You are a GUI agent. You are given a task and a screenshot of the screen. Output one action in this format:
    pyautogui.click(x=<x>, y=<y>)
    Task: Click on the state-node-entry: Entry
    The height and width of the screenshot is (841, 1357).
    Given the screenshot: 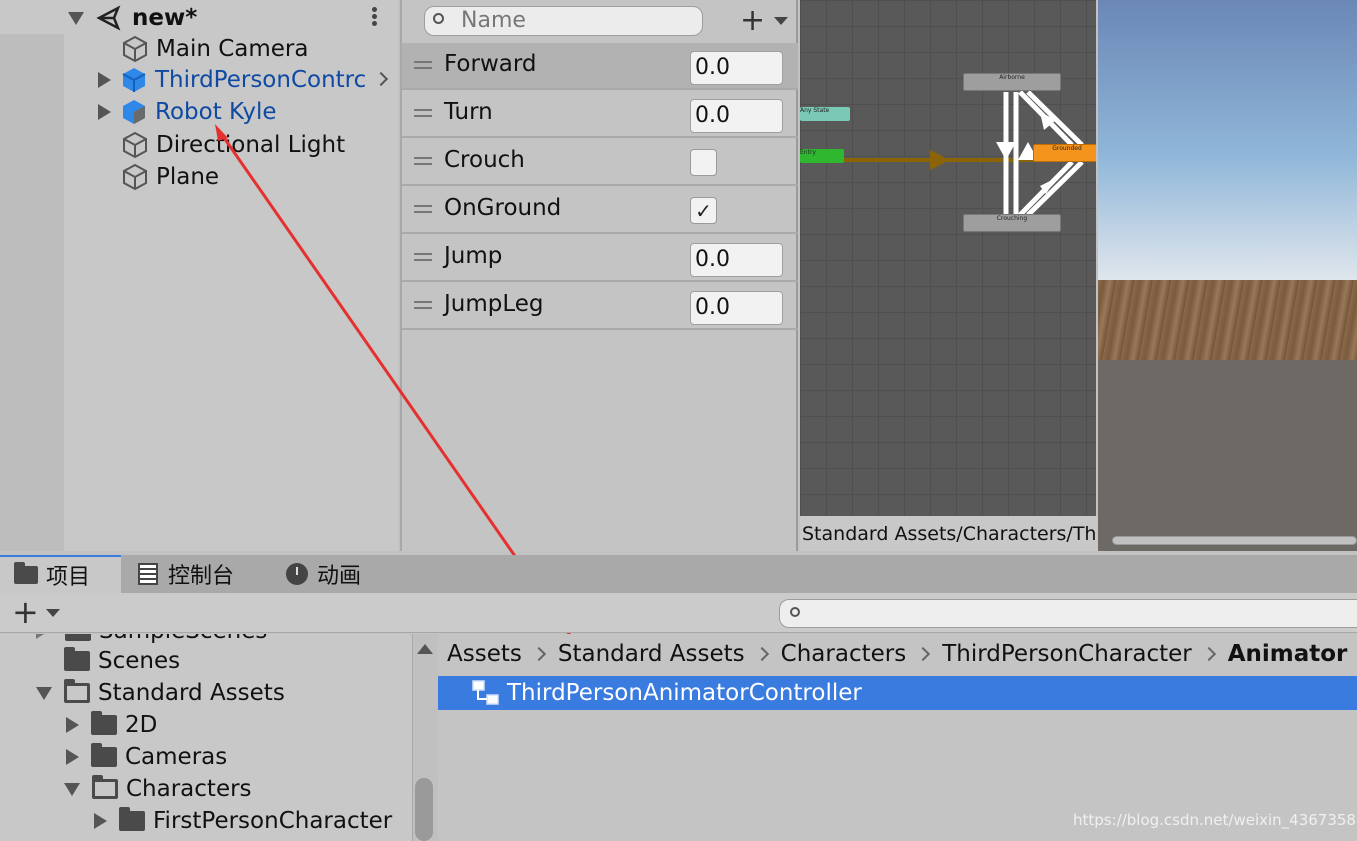 What is the action you would take?
    pyautogui.click(x=822, y=156)
    